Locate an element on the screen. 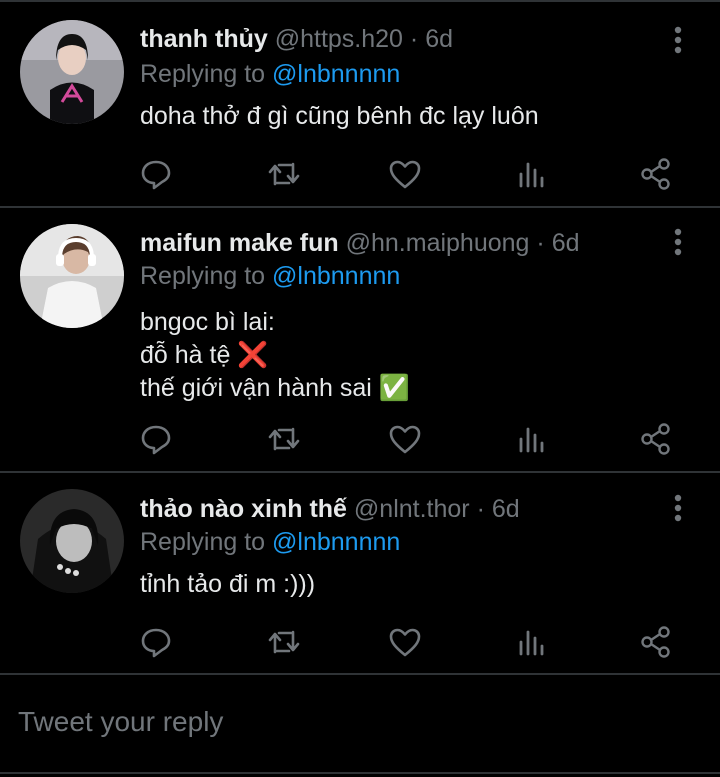 The width and height of the screenshot is (720, 777). user-handle: @hn.maiphuong is located at coordinates (438, 243).